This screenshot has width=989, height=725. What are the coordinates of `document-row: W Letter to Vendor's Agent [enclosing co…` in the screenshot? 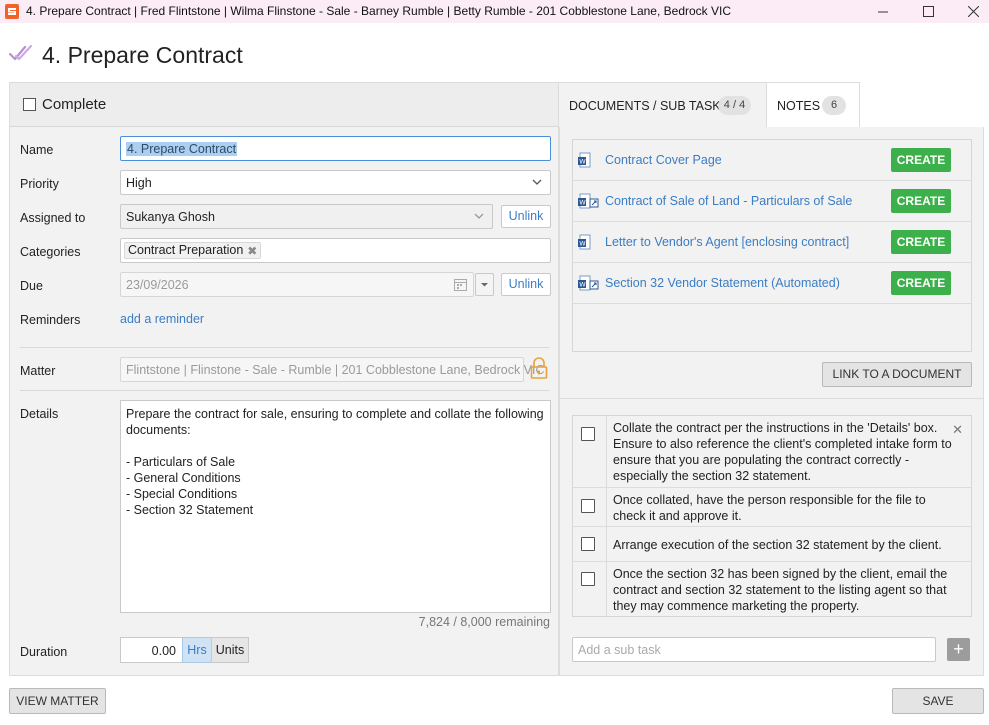 It's located at (772, 242).